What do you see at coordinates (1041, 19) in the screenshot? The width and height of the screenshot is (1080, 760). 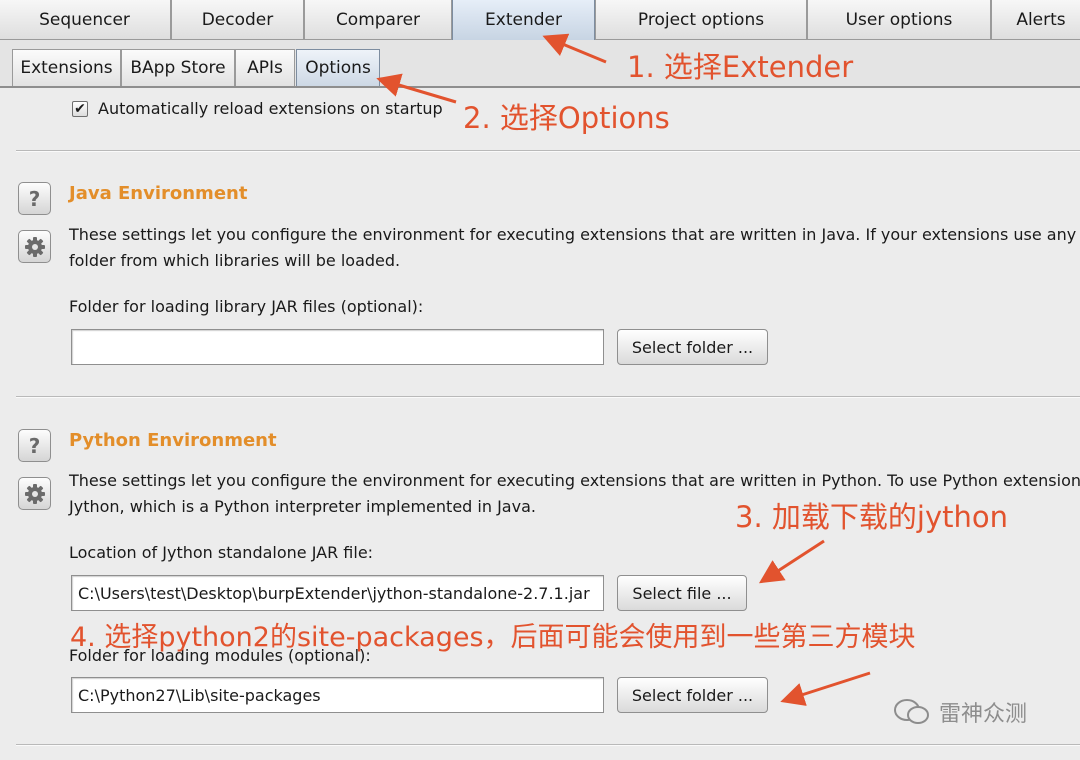 I see `tab-label: Alerts` at bounding box center [1041, 19].